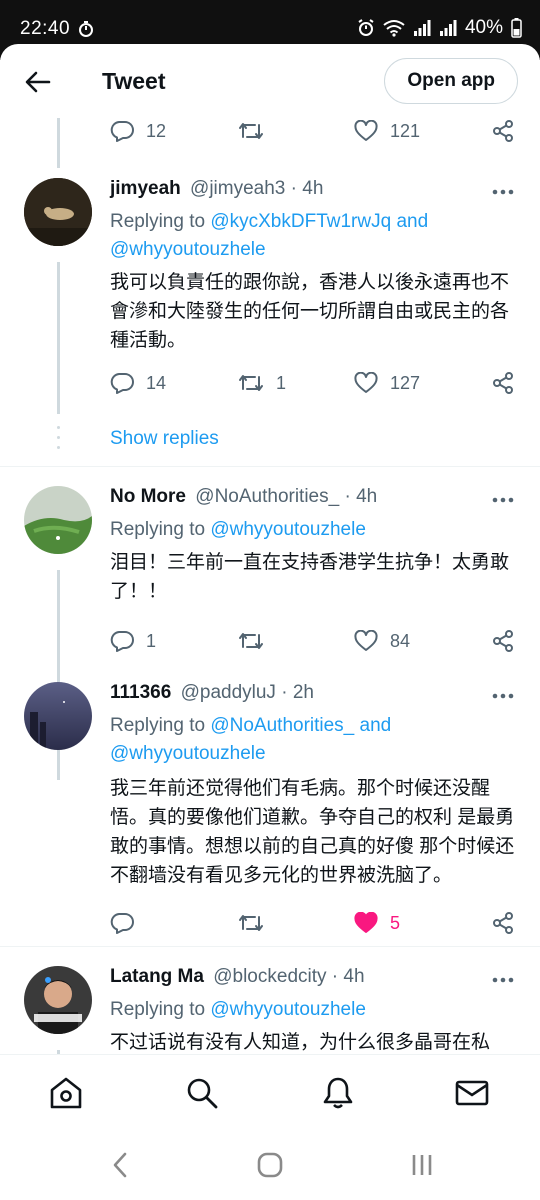 The width and height of the screenshot is (540, 1200). I want to click on like-button-active: 5, so click(377, 923).